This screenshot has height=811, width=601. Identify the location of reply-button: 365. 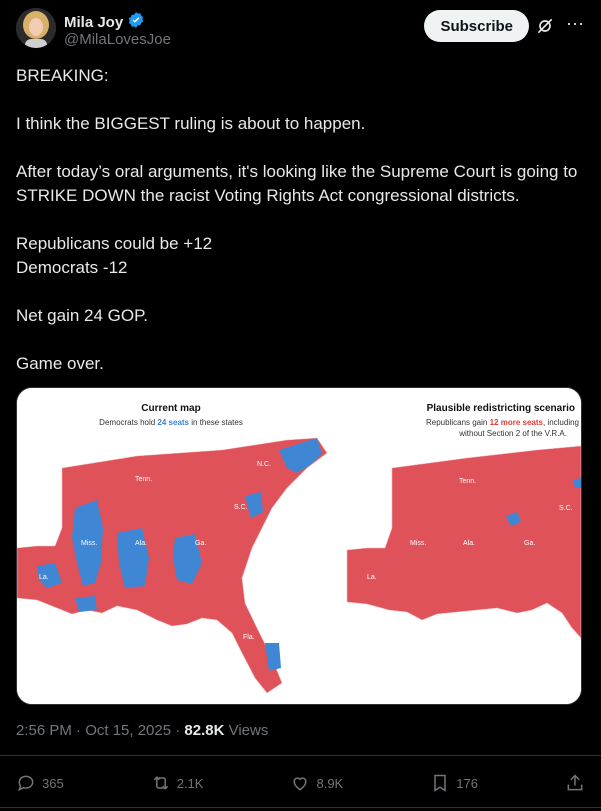
(40, 783).